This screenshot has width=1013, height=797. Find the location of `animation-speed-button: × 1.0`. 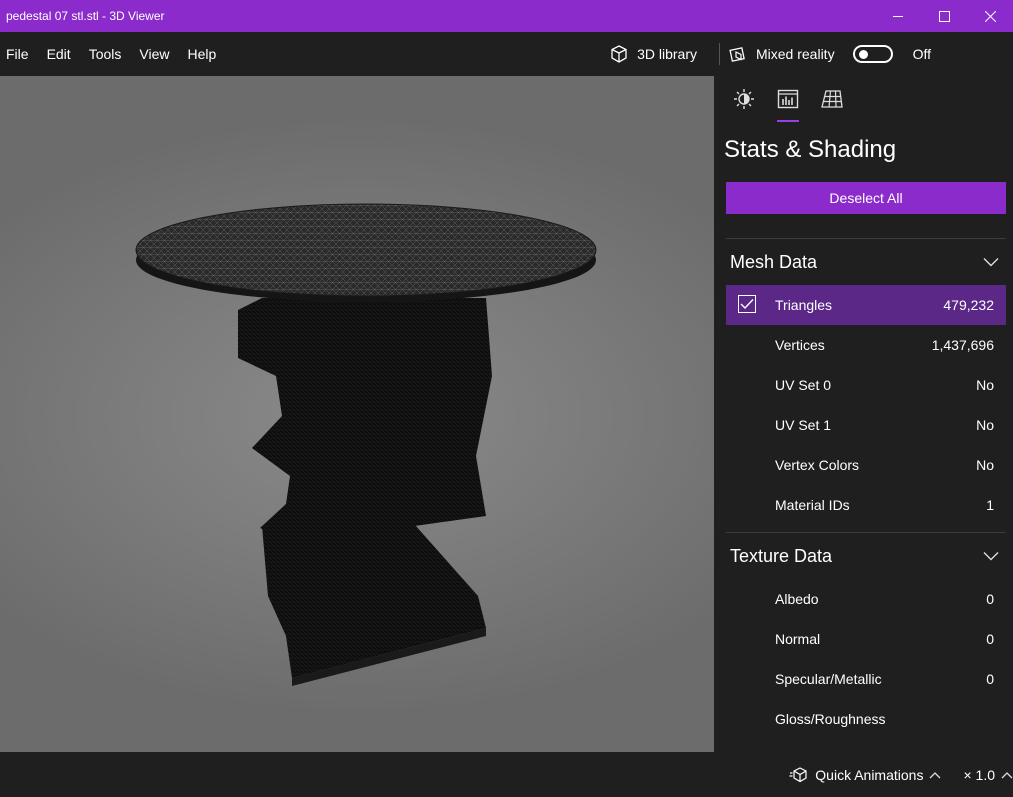

animation-speed-button: × 1.0 is located at coordinates (988, 775).